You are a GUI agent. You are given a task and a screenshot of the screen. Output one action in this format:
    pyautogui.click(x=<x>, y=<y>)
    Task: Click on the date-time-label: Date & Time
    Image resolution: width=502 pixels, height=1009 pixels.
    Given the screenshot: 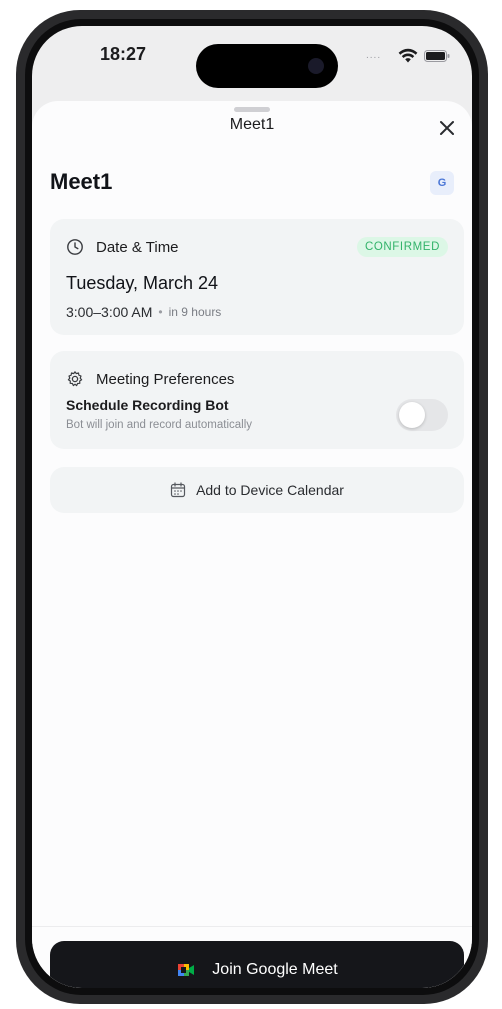 What is the action you would take?
    pyautogui.click(x=137, y=247)
    